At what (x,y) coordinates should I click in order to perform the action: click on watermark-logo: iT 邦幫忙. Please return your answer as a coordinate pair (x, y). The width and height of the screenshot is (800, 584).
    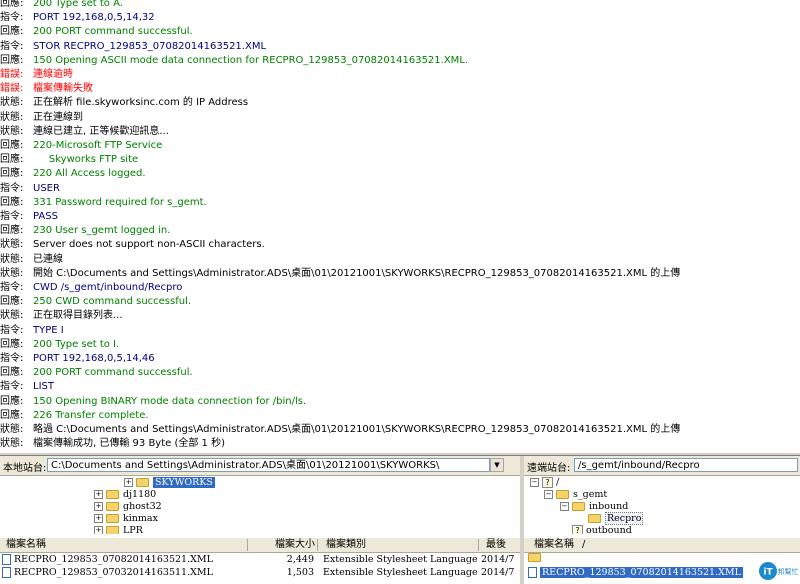
    Looking at the image, I should click on (779, 571).